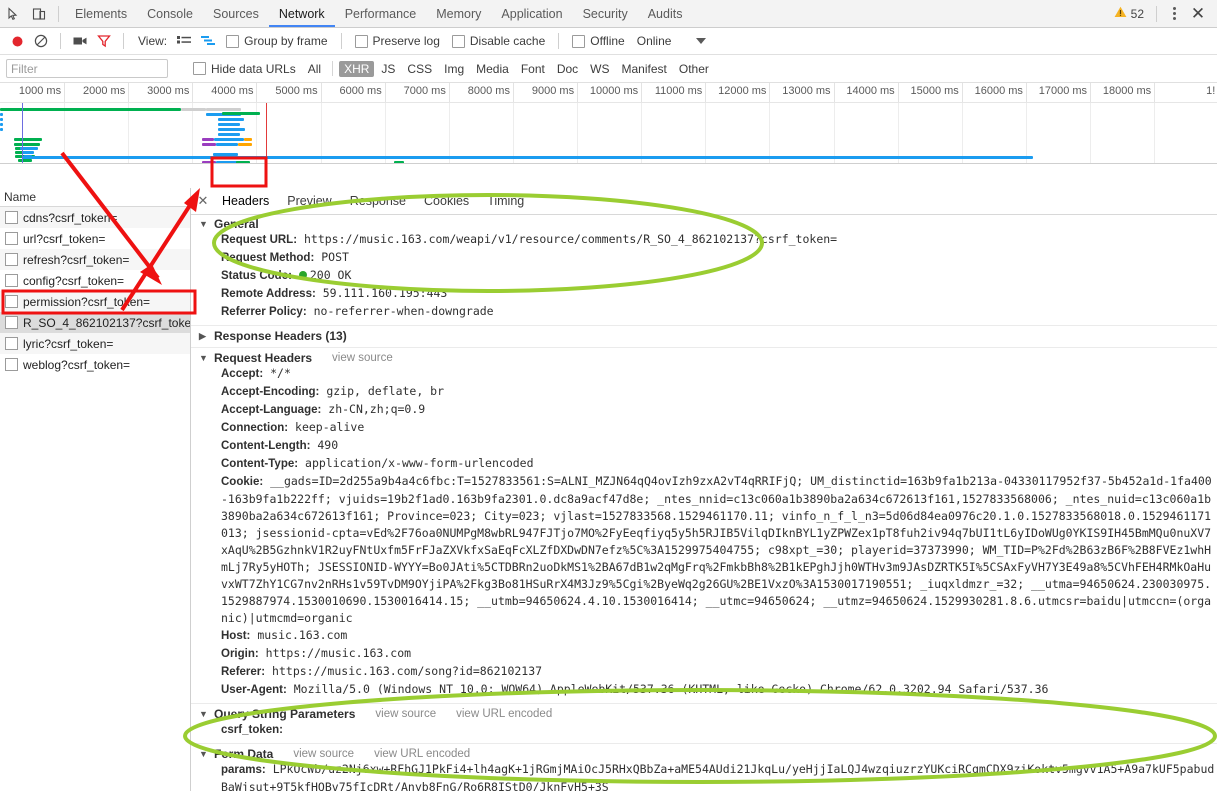 The height and width of the screenshot is (791, 1217). What do you see at coordinates (388, 69) in the screenshot?
I see `filter-type-js: JS` at bounding box center [388, 69].